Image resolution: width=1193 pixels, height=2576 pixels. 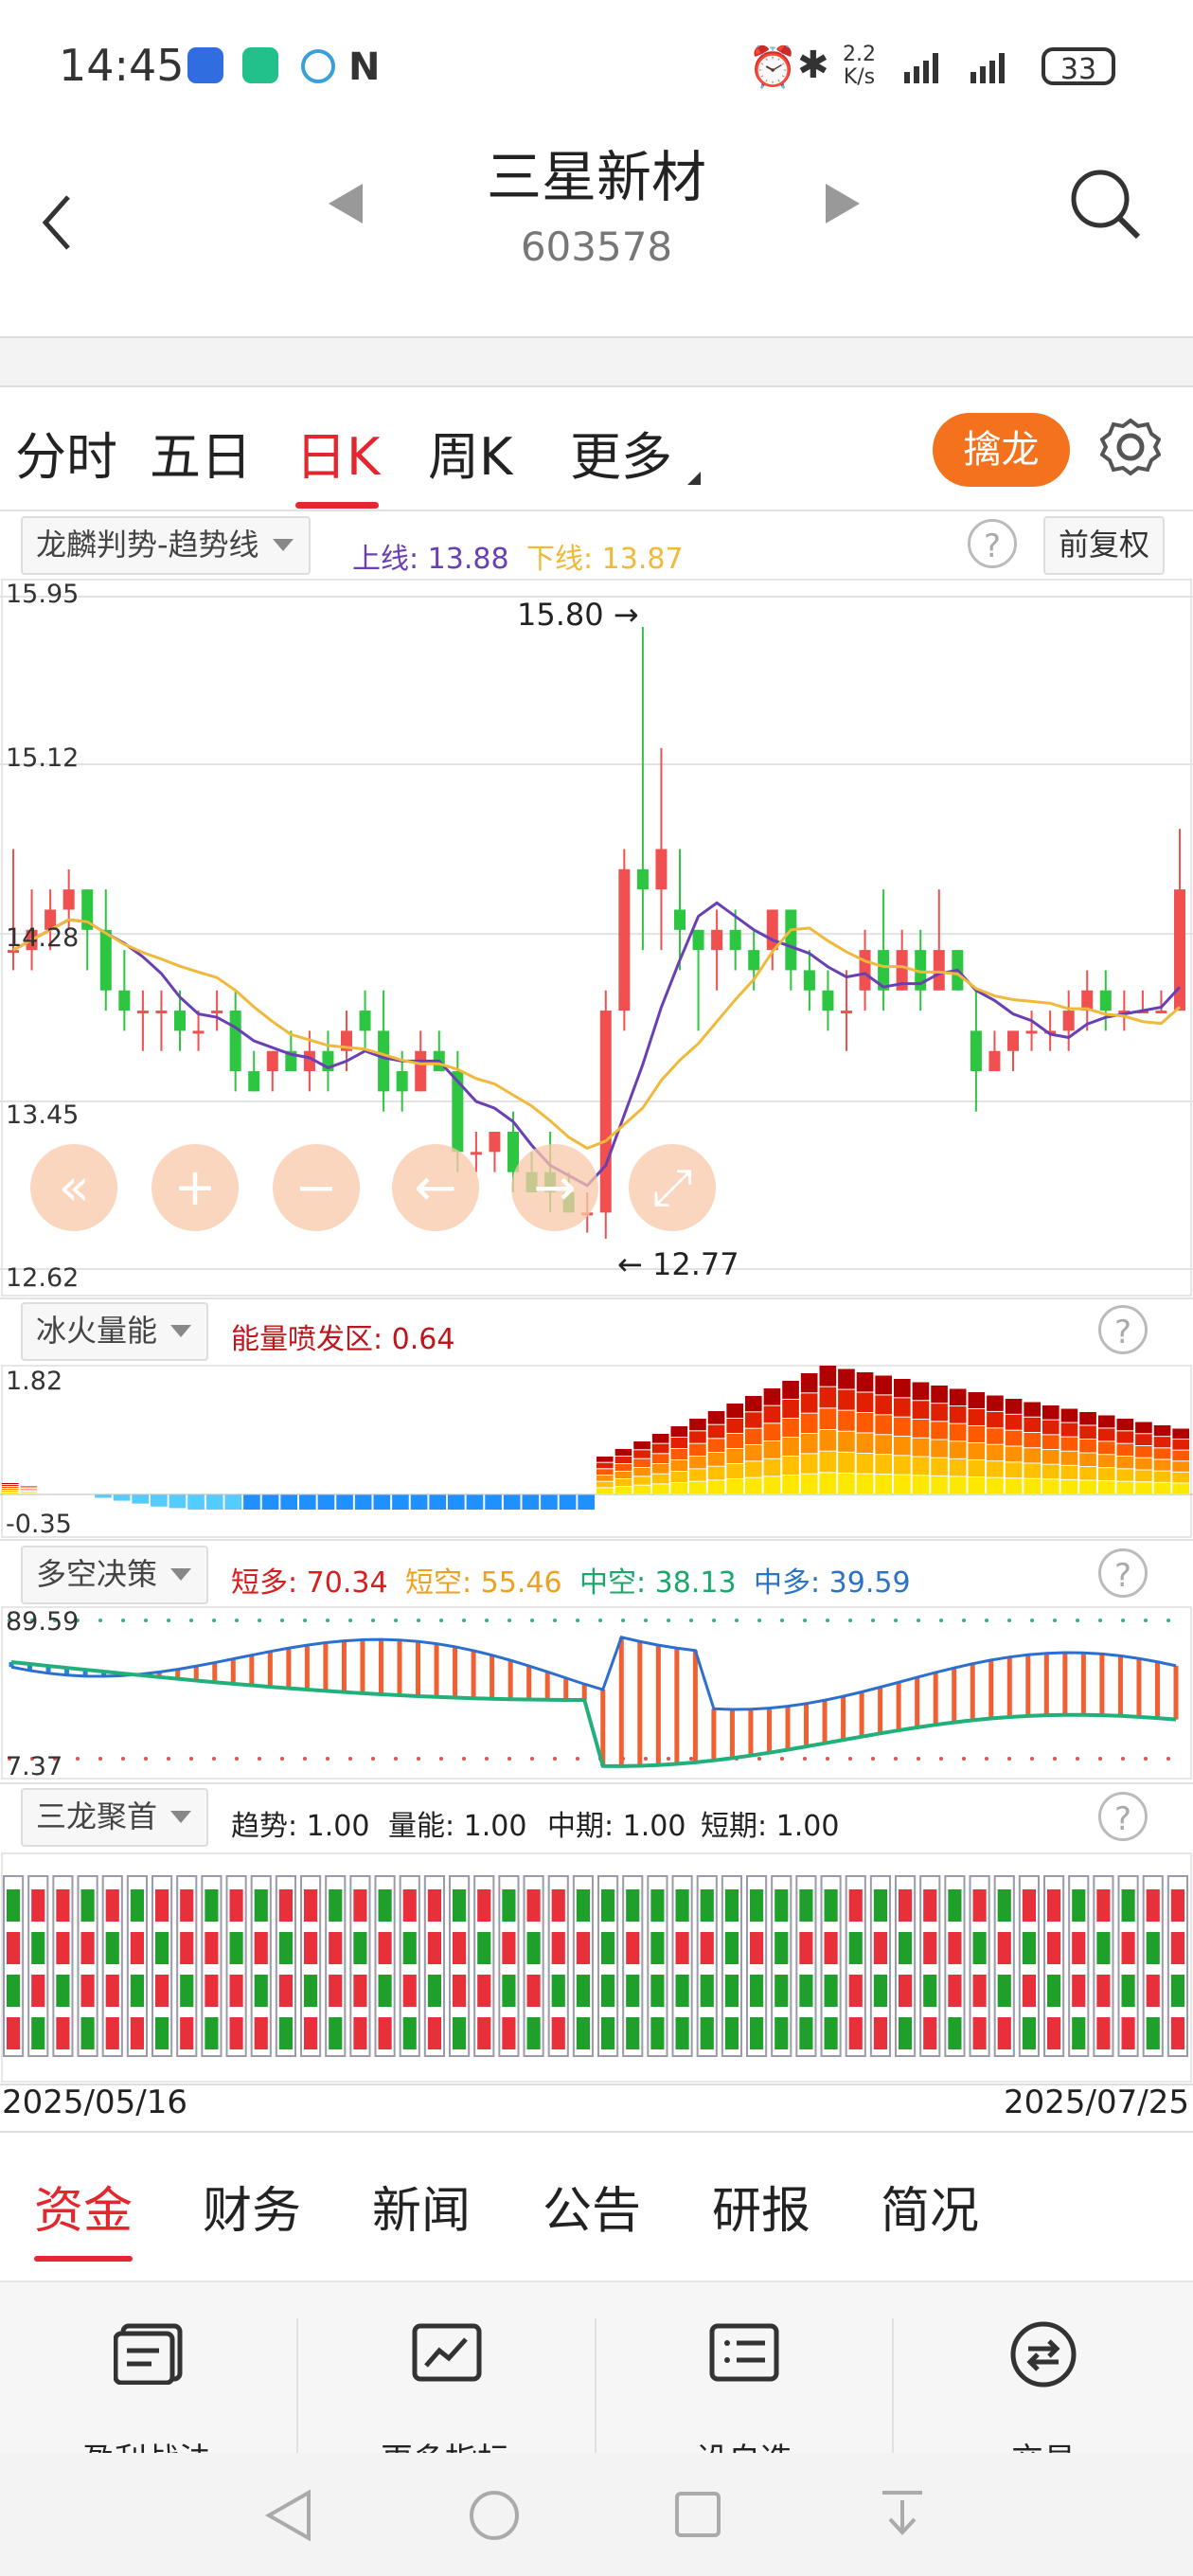 What do you see at coordinates (697, 2516) in the screenshot?
I see `system-recents-icon` at bounding box center [697, 2516].